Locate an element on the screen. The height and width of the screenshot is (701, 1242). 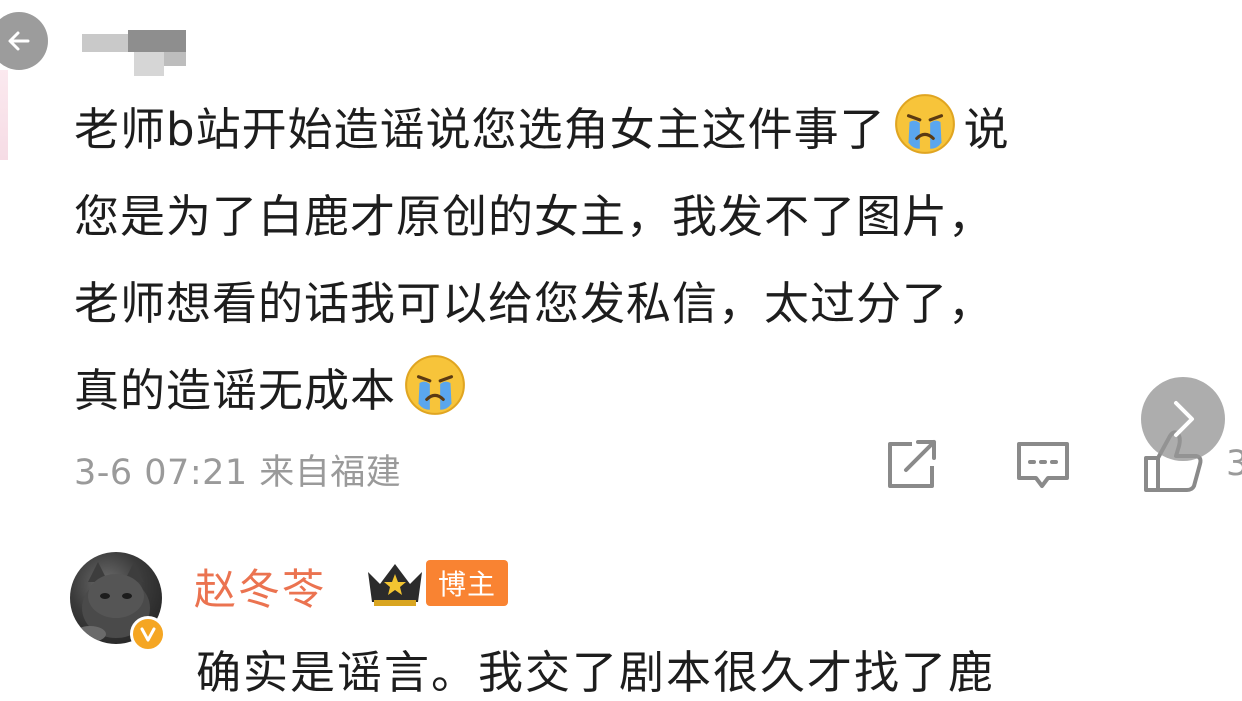
comment-line-2: 您是为了白鹿才原创的女主，我发不了图片， is located at coordinates (534, 216).